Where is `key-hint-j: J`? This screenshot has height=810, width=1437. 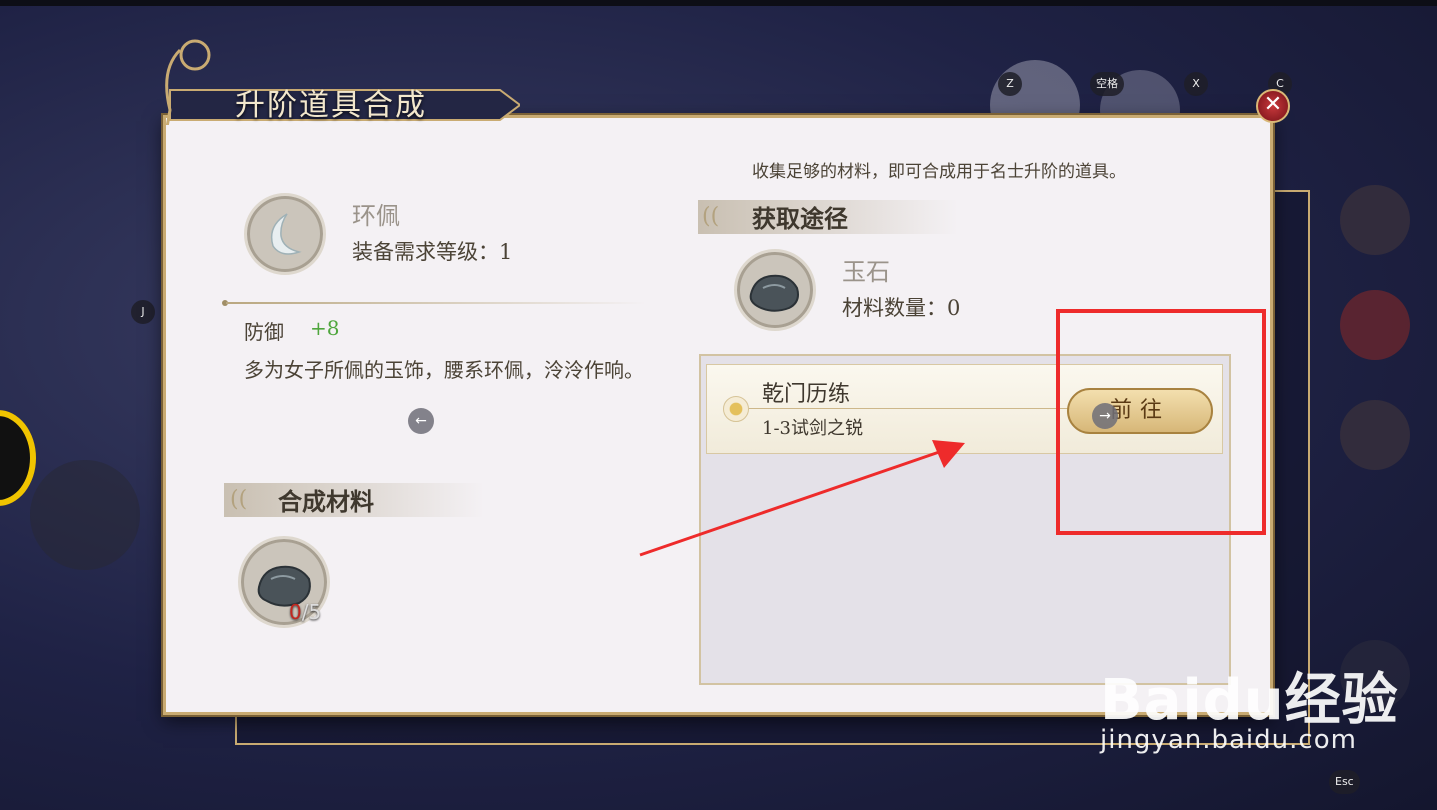 key-hint-j: J is located at coordinates (143, 312).